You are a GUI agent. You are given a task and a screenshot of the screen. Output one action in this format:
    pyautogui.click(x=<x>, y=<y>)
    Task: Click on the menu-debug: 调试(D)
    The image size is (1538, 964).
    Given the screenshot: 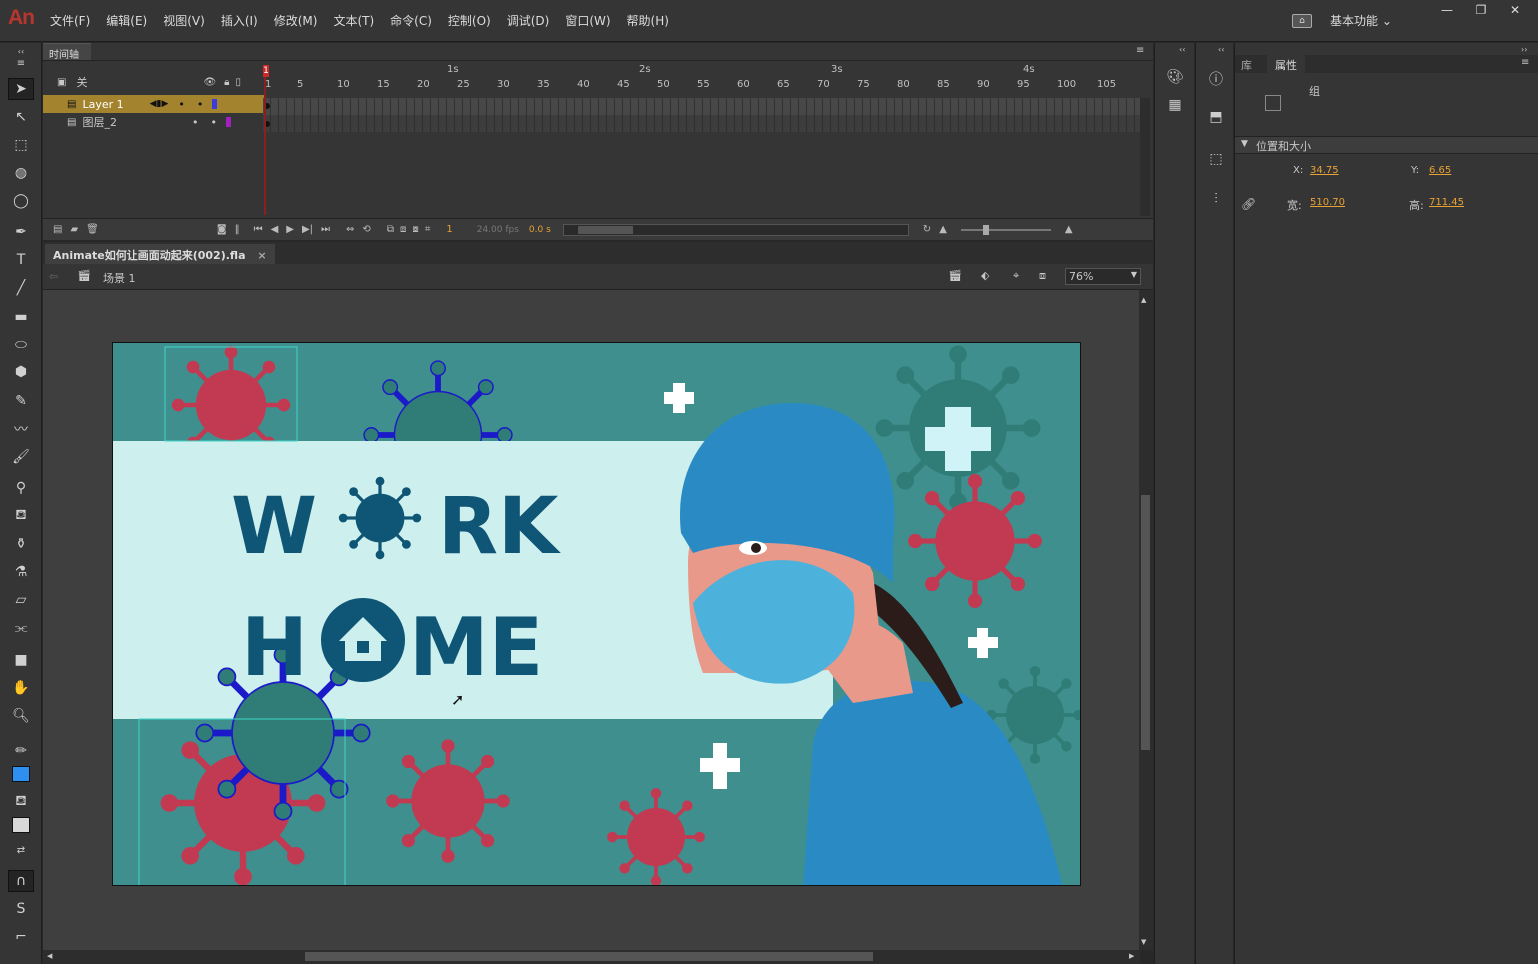 What is the action you would take?
    pyautogui.click(x=528, y=20)
    